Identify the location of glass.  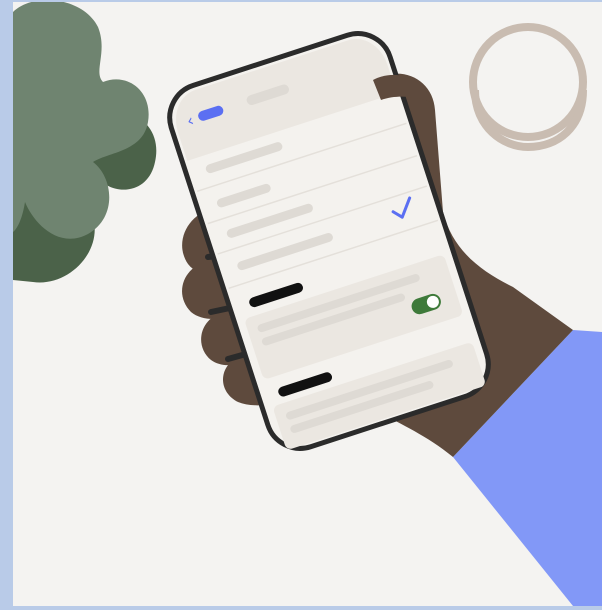
(528, 87).